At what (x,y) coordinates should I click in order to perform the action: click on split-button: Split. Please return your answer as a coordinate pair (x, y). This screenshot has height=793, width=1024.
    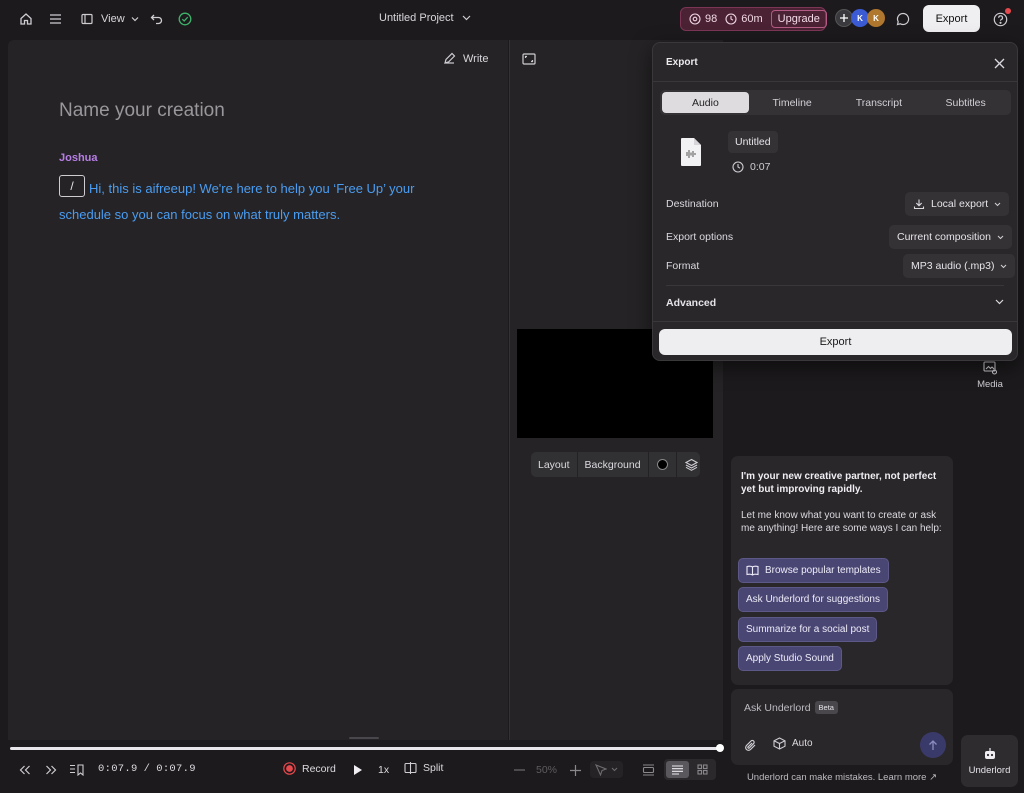
    Looking at the image, I should click on (423, 768).